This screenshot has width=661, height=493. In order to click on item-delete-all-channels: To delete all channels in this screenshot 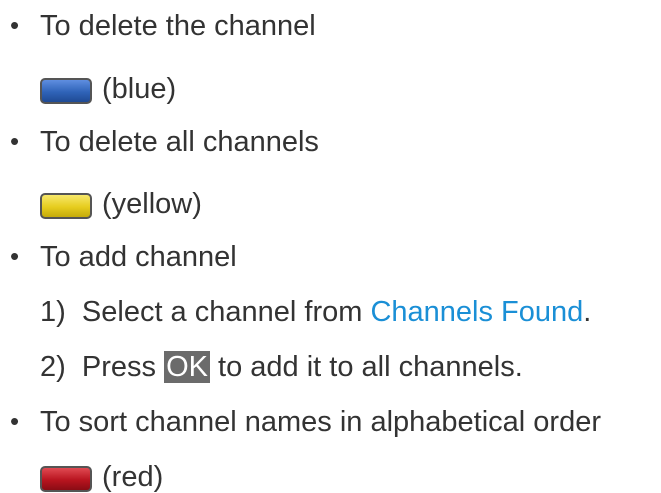, I will do `click(179, 142)`.